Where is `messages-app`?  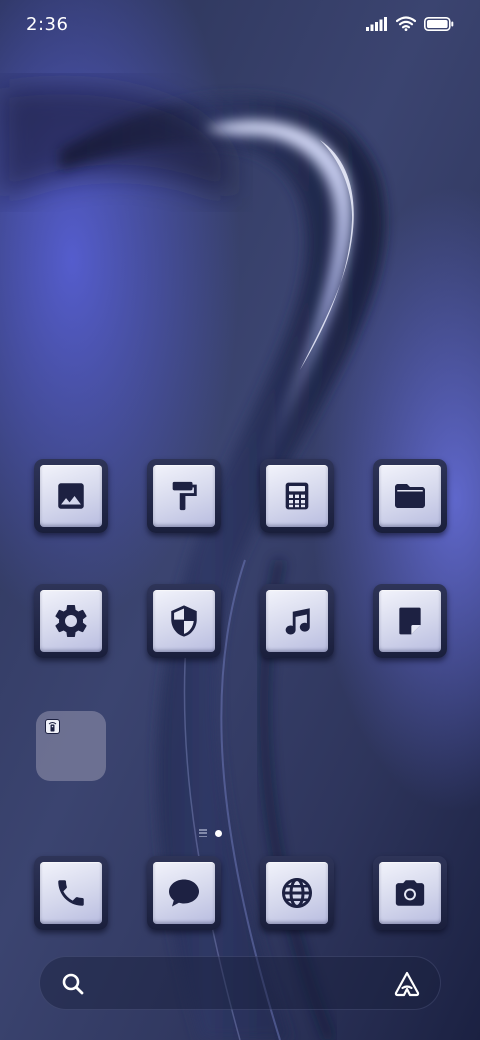 messages-app is located at coordinates (184, 893).